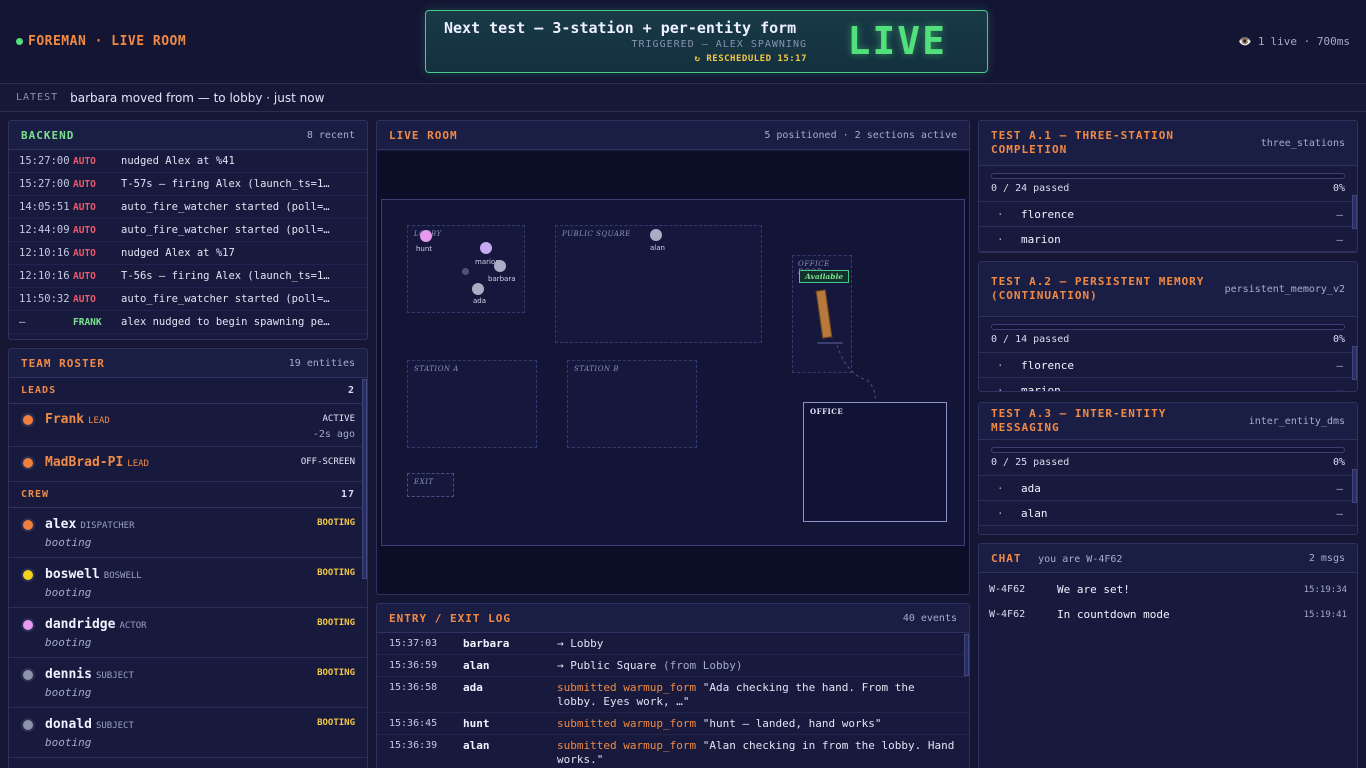 The width and height of the screenshot is (1366, 768). What do you see at coordinates (875, 462) in the screenshot?
I see `zone-office: OFFICE` at bounding box center [875, 462].